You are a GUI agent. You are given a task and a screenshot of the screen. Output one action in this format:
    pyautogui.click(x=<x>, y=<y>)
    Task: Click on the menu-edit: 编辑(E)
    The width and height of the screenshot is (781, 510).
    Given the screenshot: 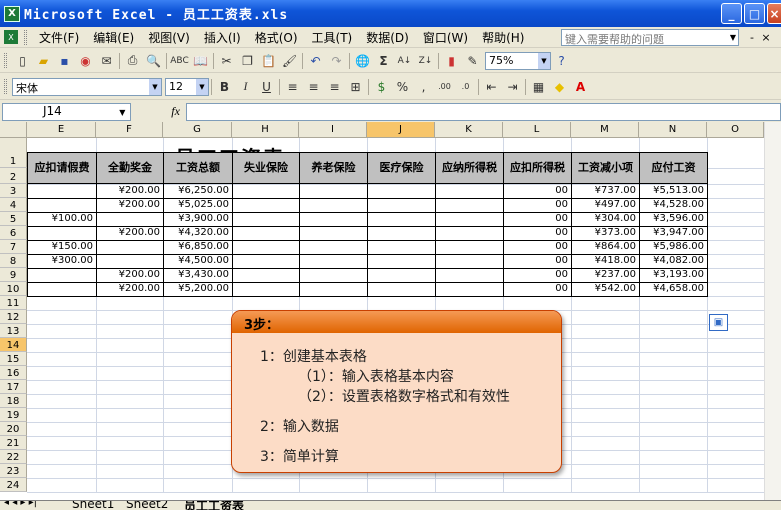 What is the action you would take?
    pyautogui.click(x=113, y=37)
    